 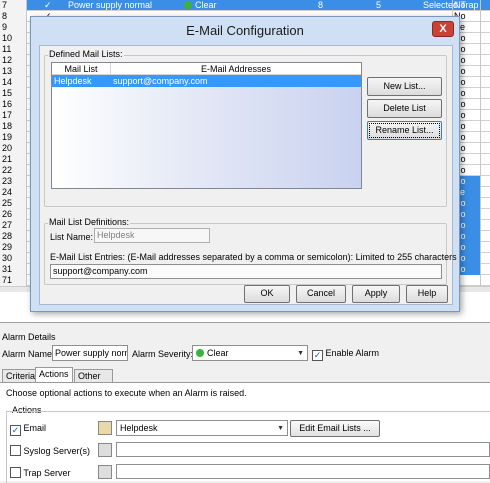 What do you see at coordinates (13, 214) in the screenshot?
I see `row-number: 26` at bounding box center [13, 214].